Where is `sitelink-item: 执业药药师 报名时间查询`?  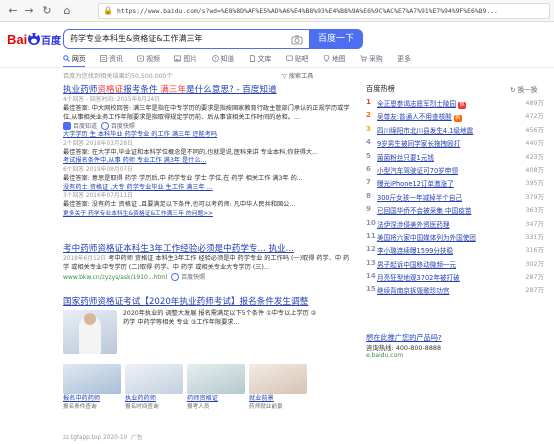
sitelink-item: 执业药药师 报名时间查询 is located at coordinates (154, 387).